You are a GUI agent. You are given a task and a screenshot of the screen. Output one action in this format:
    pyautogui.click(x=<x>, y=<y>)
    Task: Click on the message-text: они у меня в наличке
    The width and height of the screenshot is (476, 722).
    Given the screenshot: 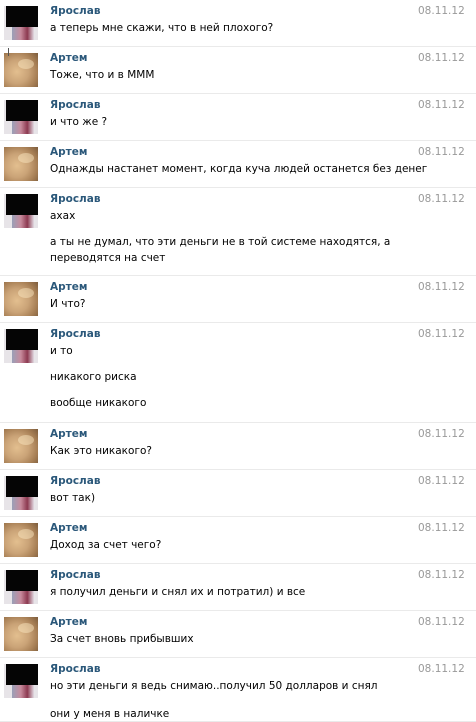 What is the action you would take?
    pyautogui.click(x=110, y=714)
    